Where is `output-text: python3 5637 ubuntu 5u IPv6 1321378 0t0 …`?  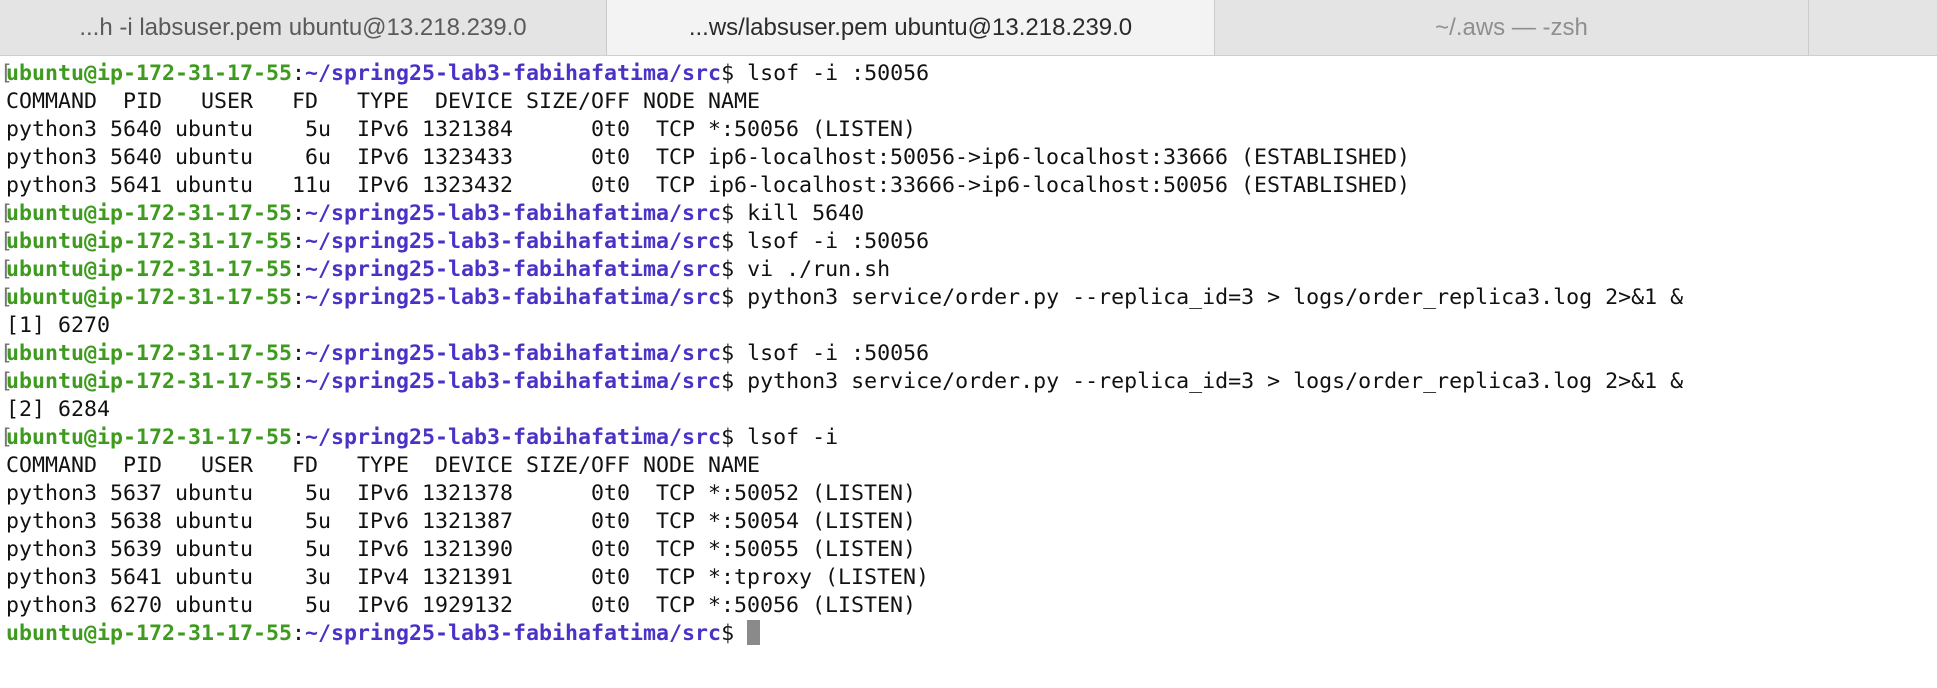 output-text: python3 5637 ubuntu 5u IPv6 1321378 0t0 … is located at coordinates (461, 493).